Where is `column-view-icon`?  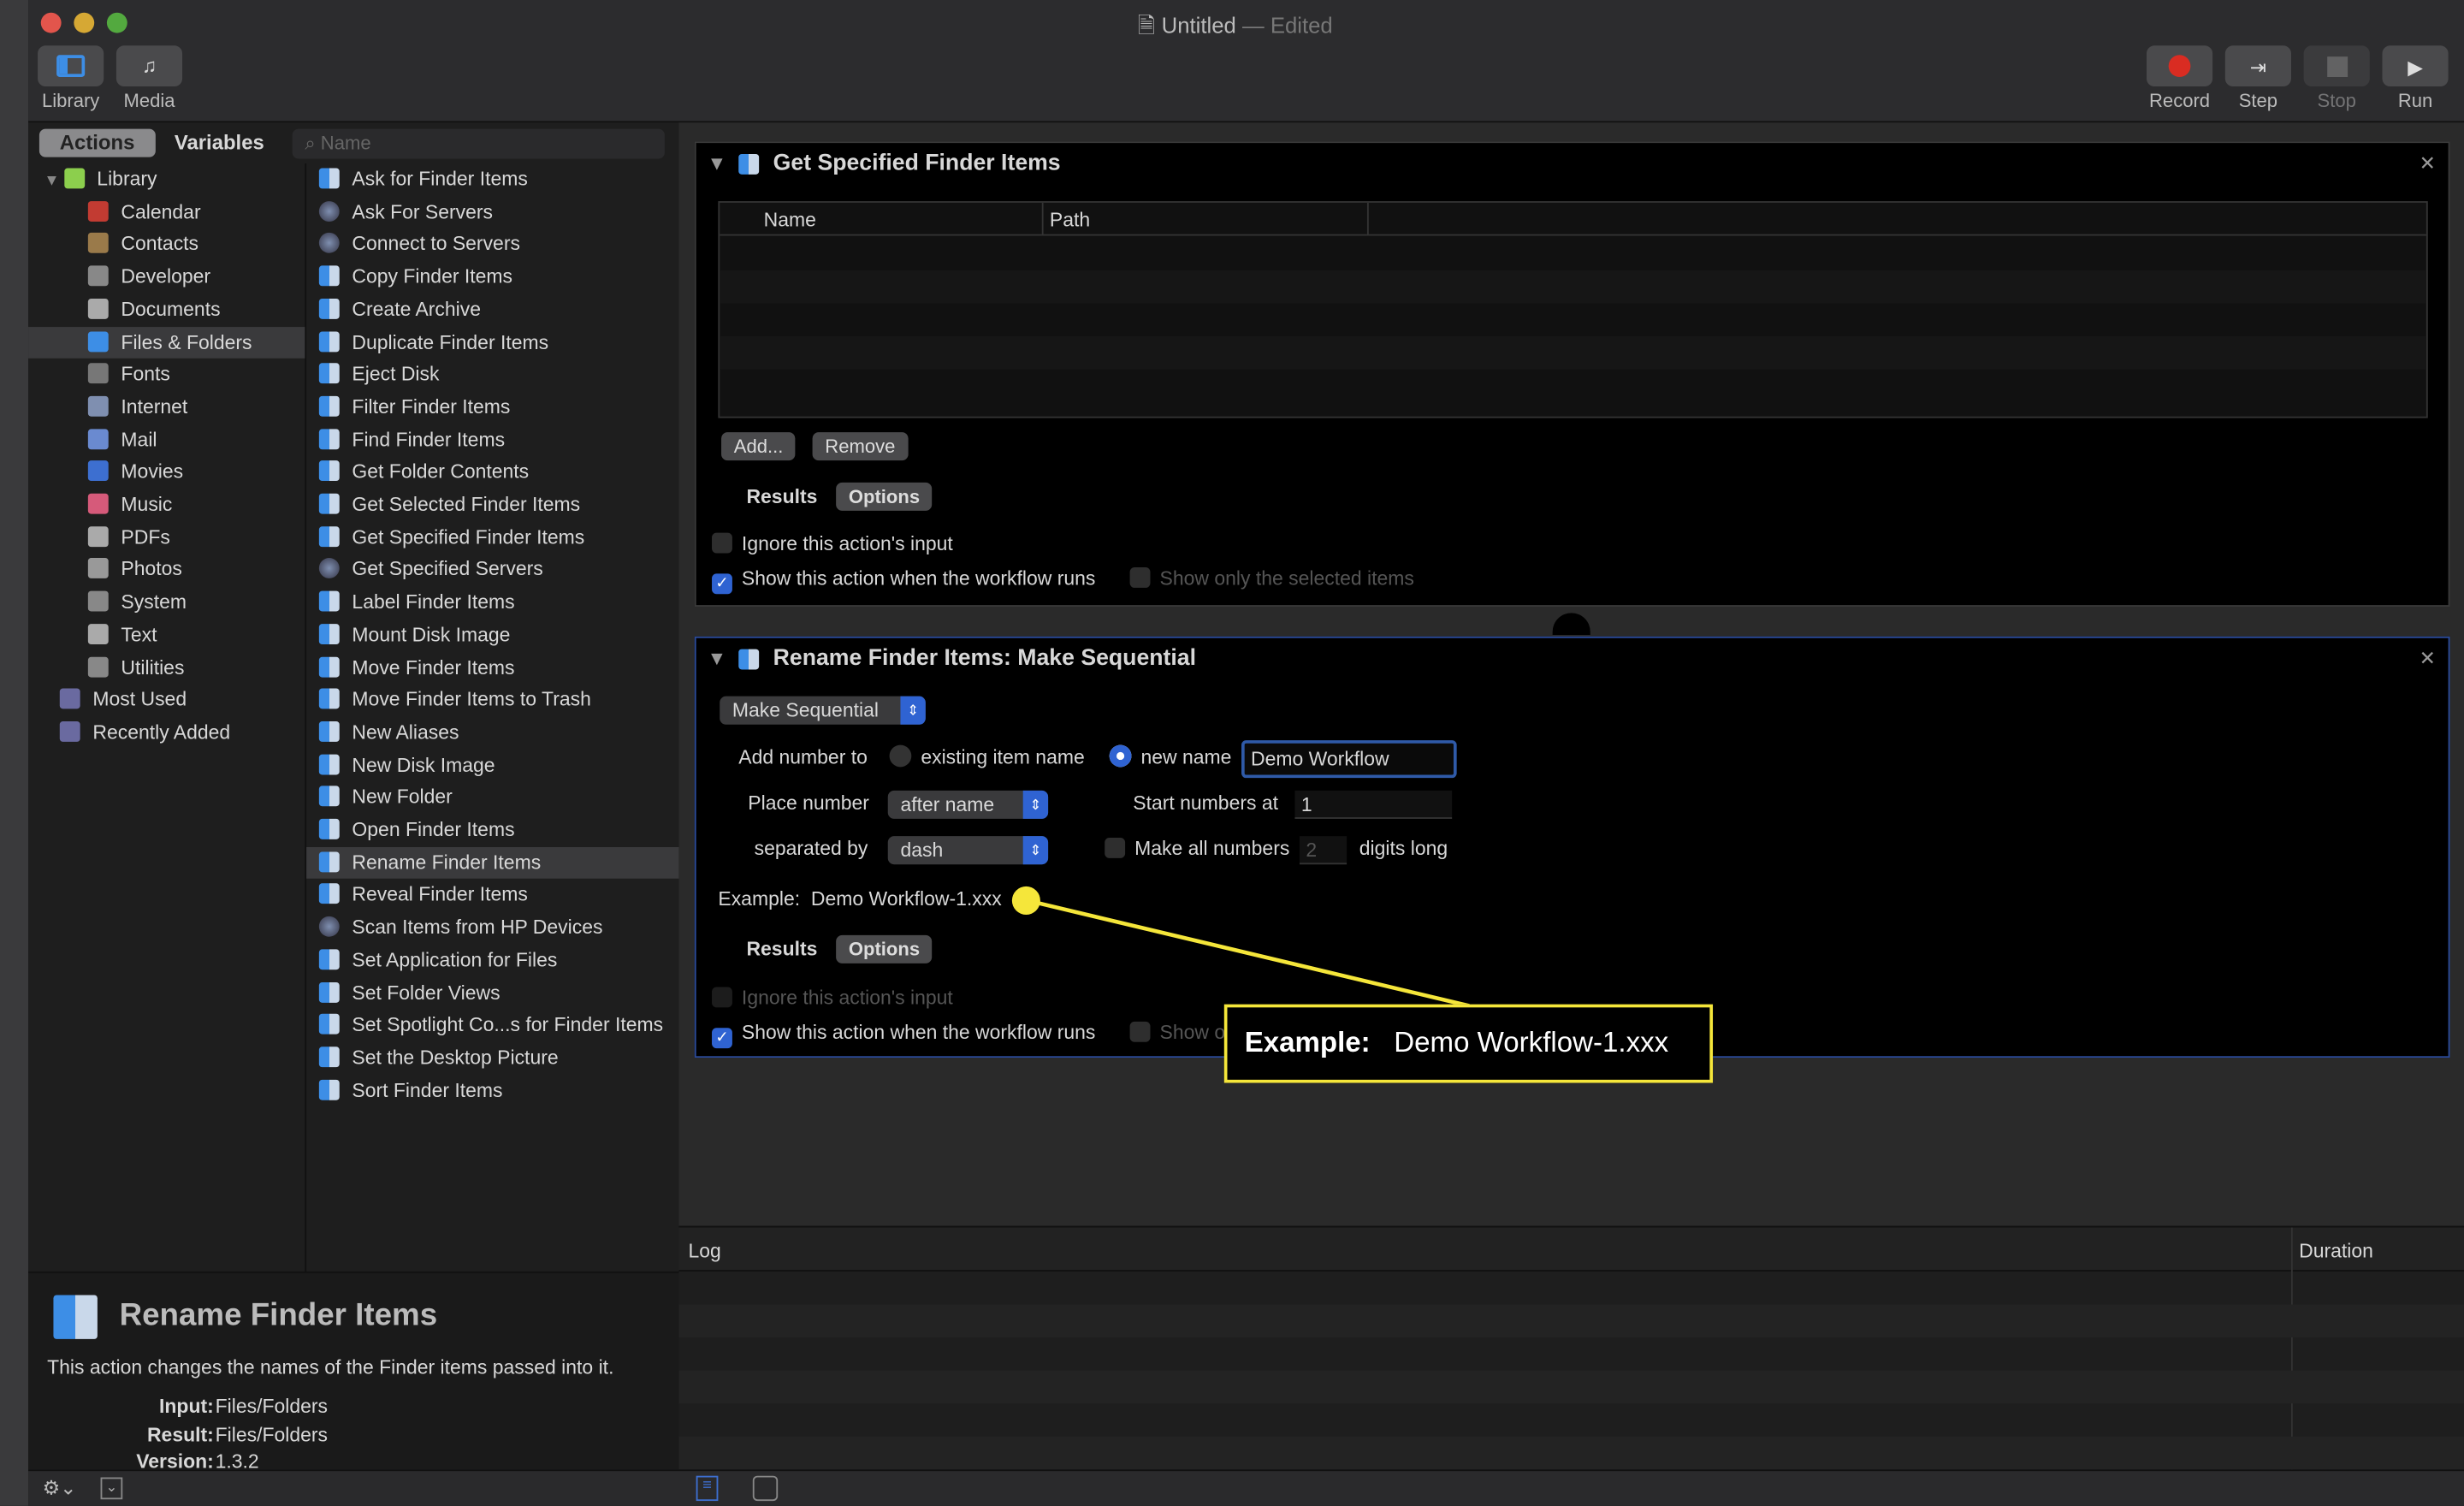
column-view-icon is located at coordinates (765, 1489).